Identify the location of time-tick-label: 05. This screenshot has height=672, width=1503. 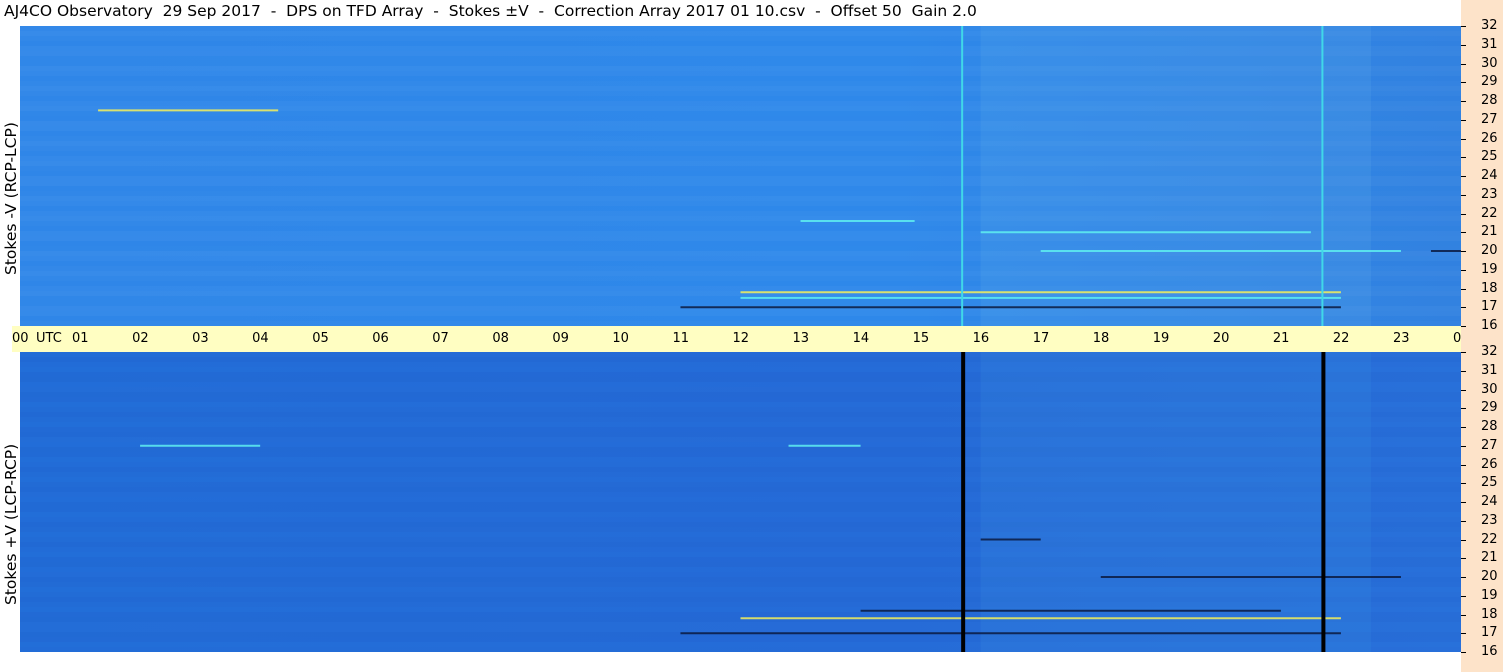
(320, 338).